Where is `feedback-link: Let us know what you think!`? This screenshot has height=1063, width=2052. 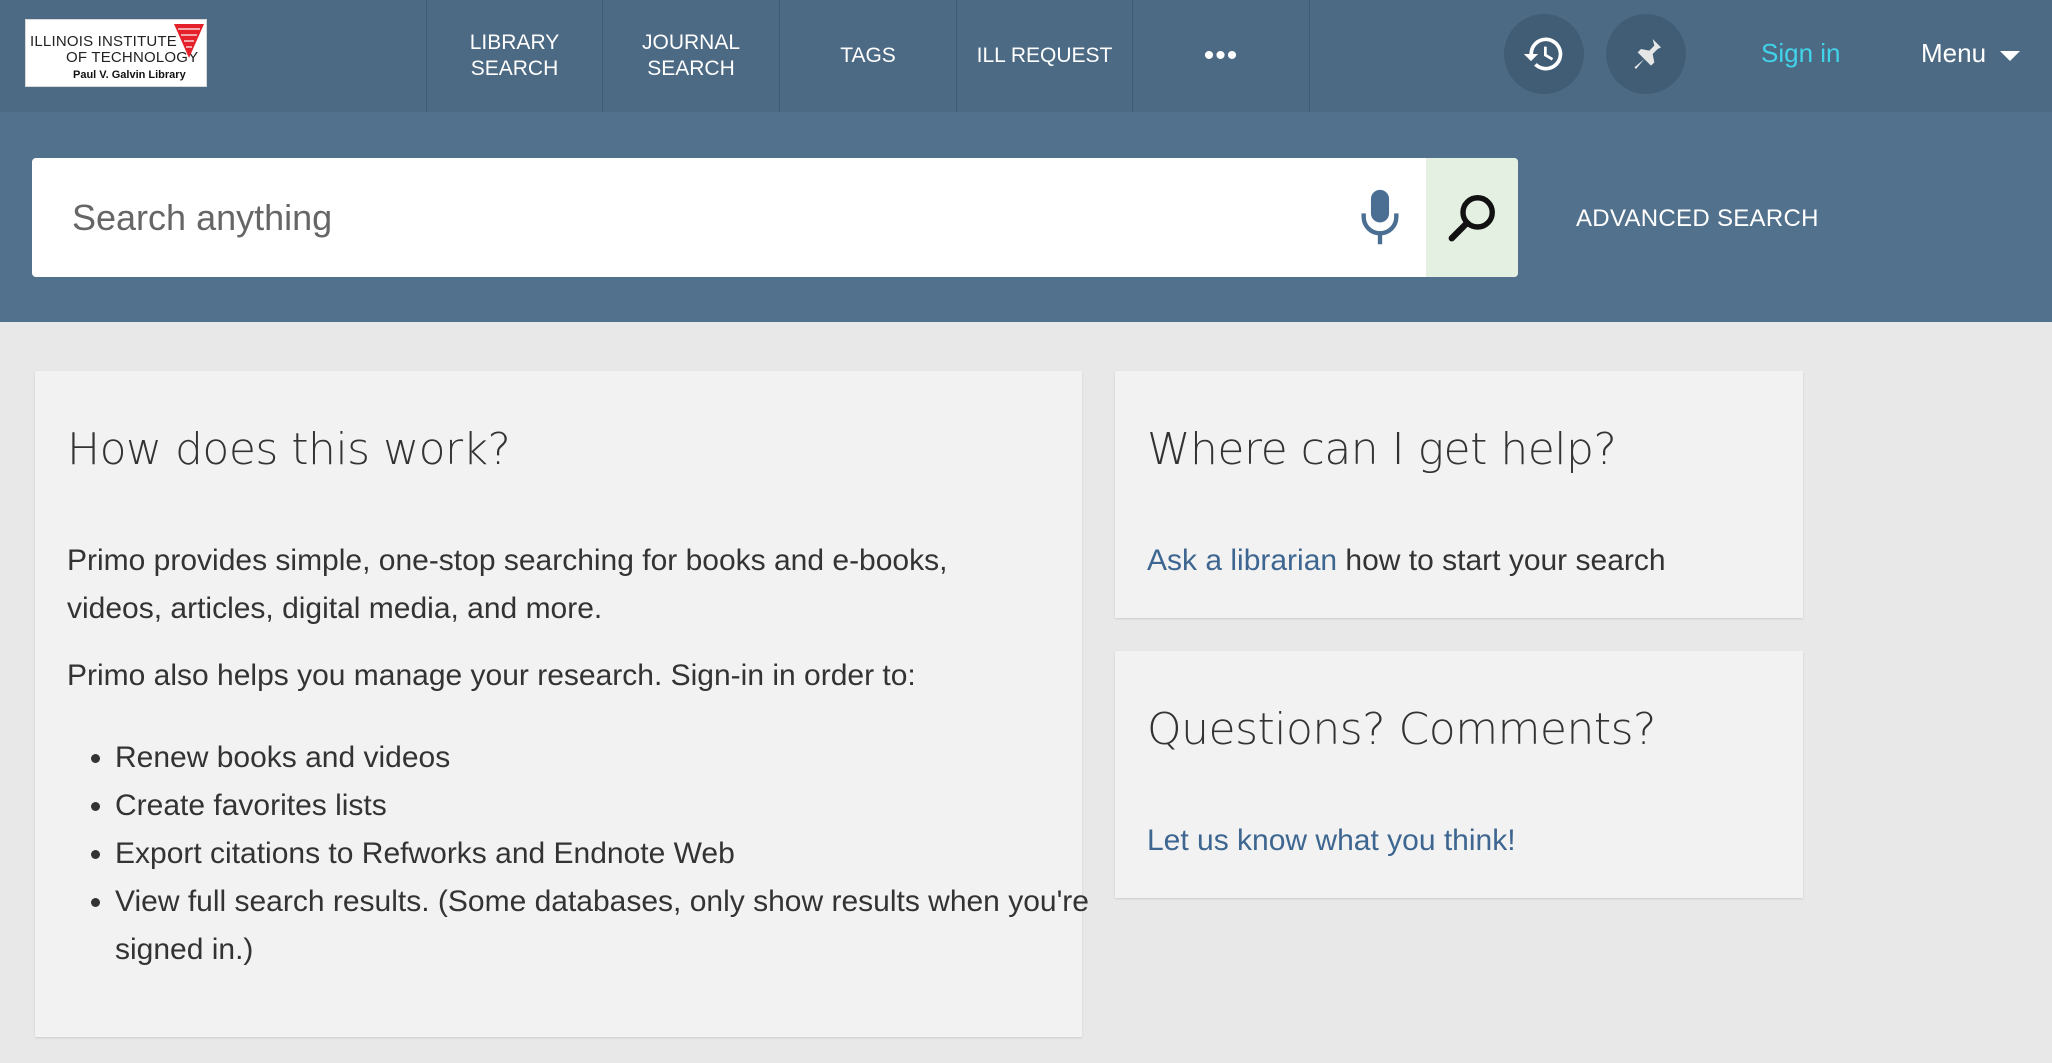 feedback-link: Let us know what you think! is located at coordinates (1331, 840).